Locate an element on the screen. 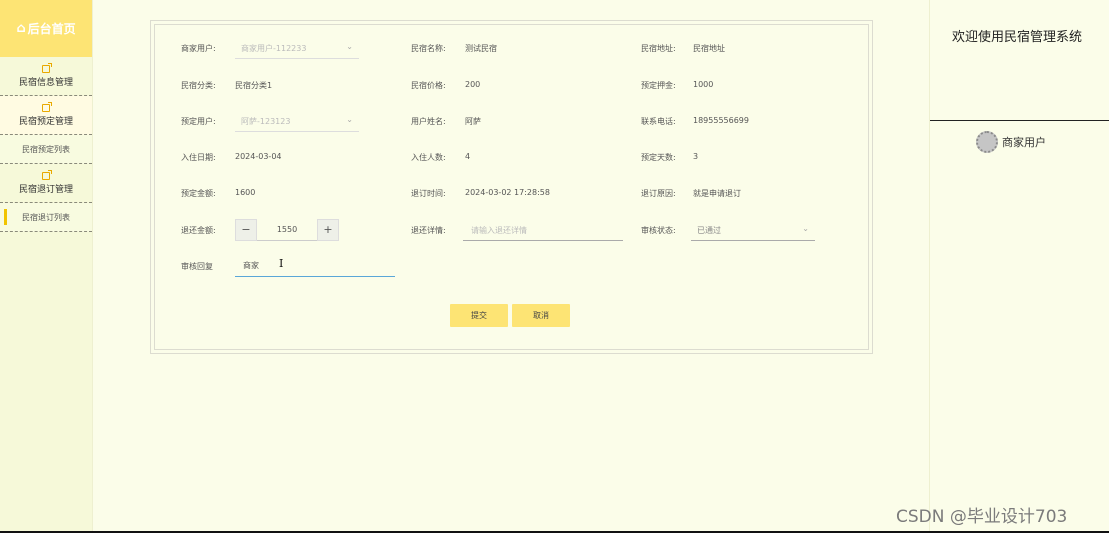  increment-button: + is located at coordinates (328, 229).